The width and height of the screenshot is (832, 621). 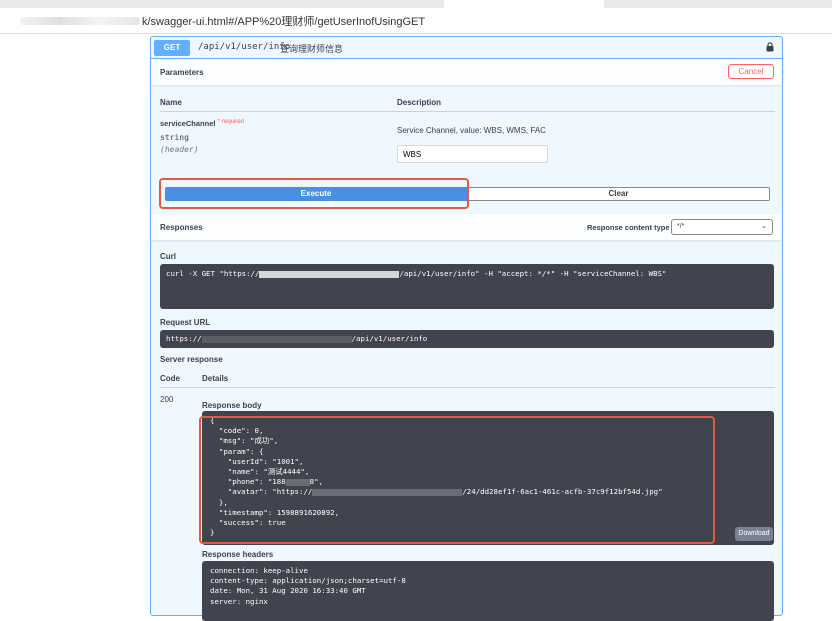 What do you see at coordinates (185, 322) in the screenshot?
I see `request-url-label: Request URL` at bounding box center [185, 322].